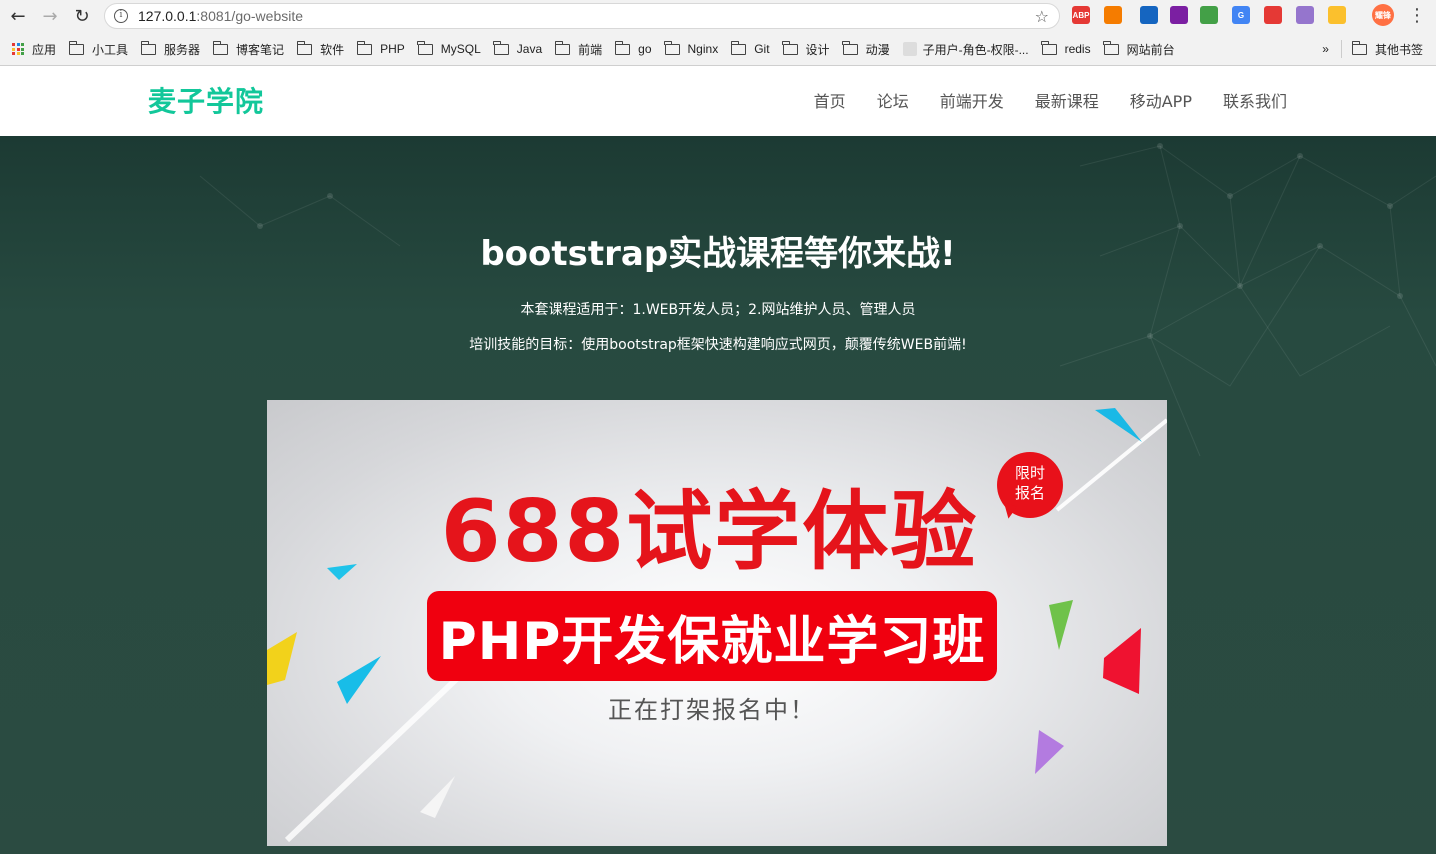  I want to click on bookmark-label: PHP, so click(392, 49).